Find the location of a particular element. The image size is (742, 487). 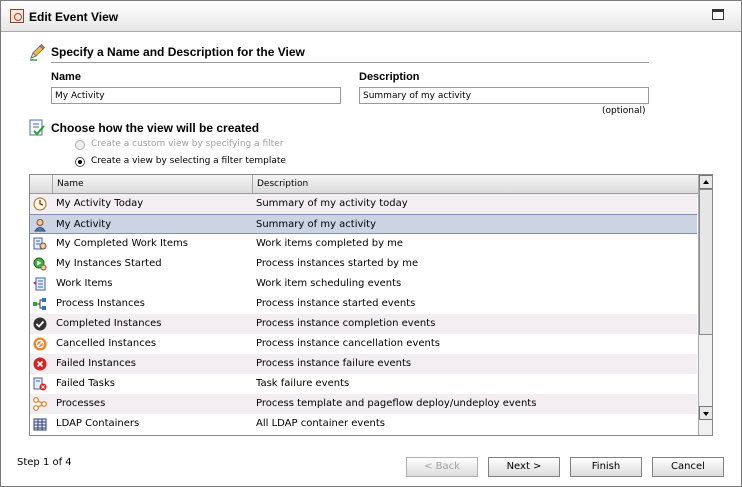

row-description: Summary of my activity is located at coordinates (316, 224).